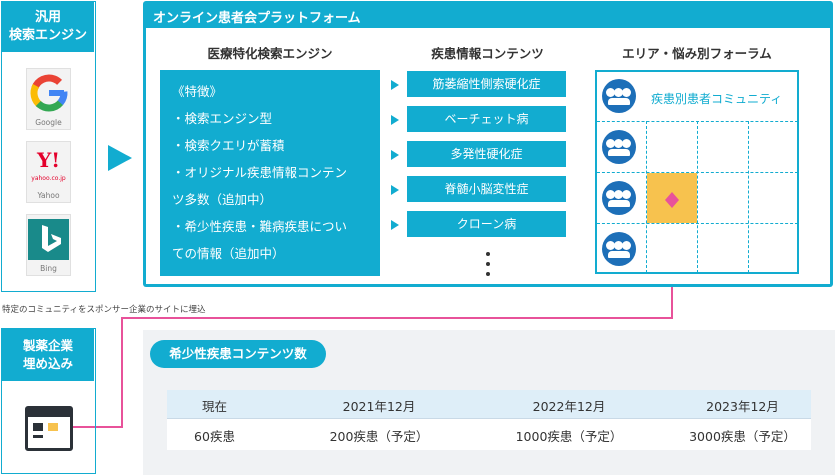 This screenshot has height=475, width=835. I want to click on flow-arrow-icon, so click(120, 158).